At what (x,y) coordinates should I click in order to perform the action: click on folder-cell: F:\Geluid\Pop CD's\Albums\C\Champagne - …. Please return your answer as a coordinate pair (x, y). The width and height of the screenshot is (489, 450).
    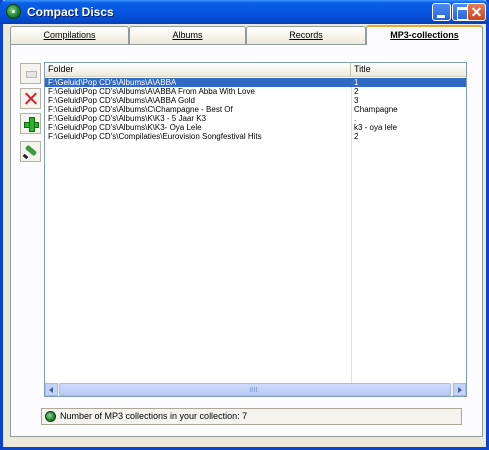
    Looking at the image, I should click on (140, 109).